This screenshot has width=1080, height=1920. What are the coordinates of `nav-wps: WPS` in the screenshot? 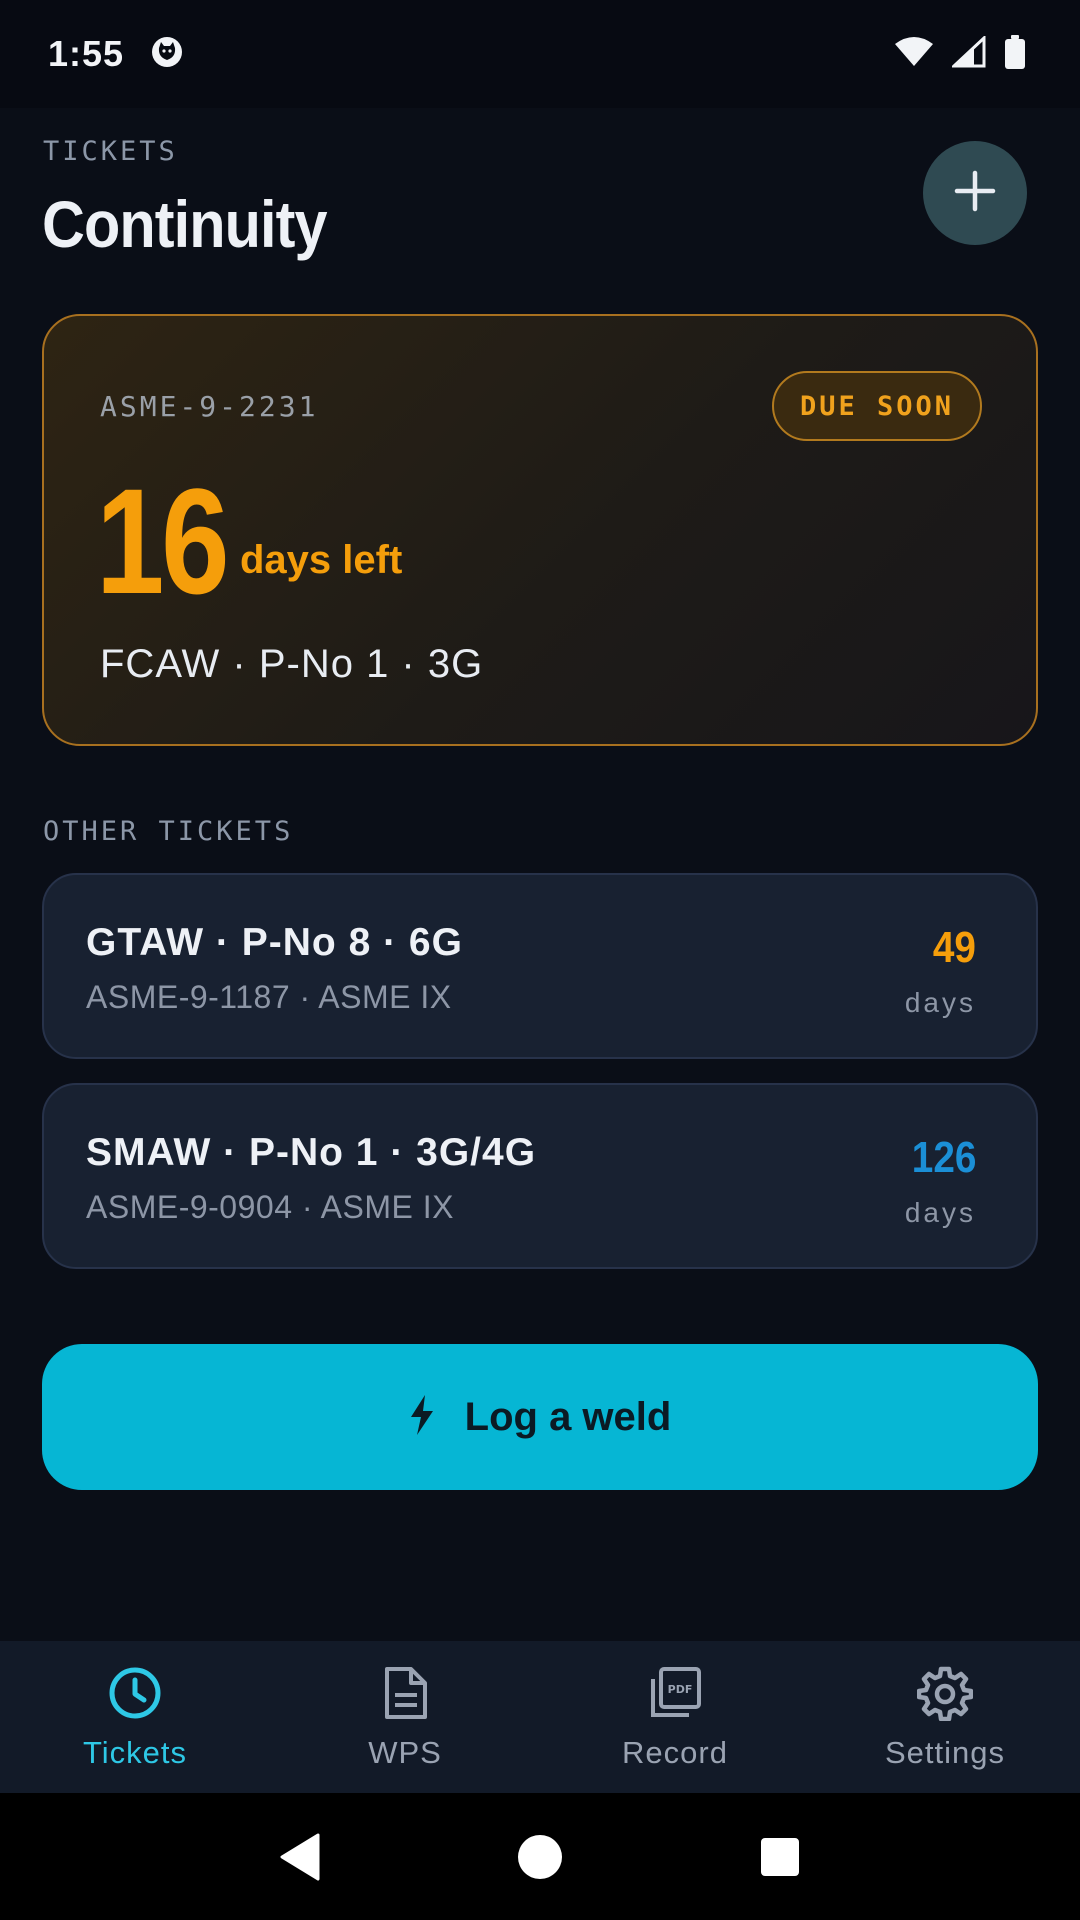 It's located at (405, 1717).